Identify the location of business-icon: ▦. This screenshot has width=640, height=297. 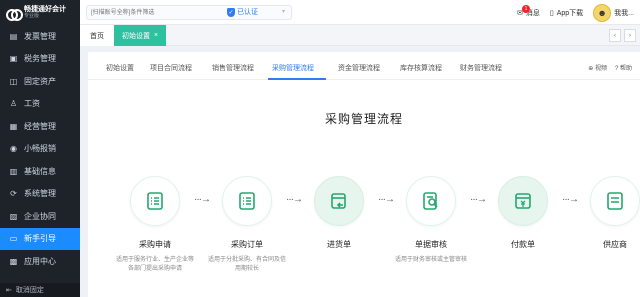
(13, 126).